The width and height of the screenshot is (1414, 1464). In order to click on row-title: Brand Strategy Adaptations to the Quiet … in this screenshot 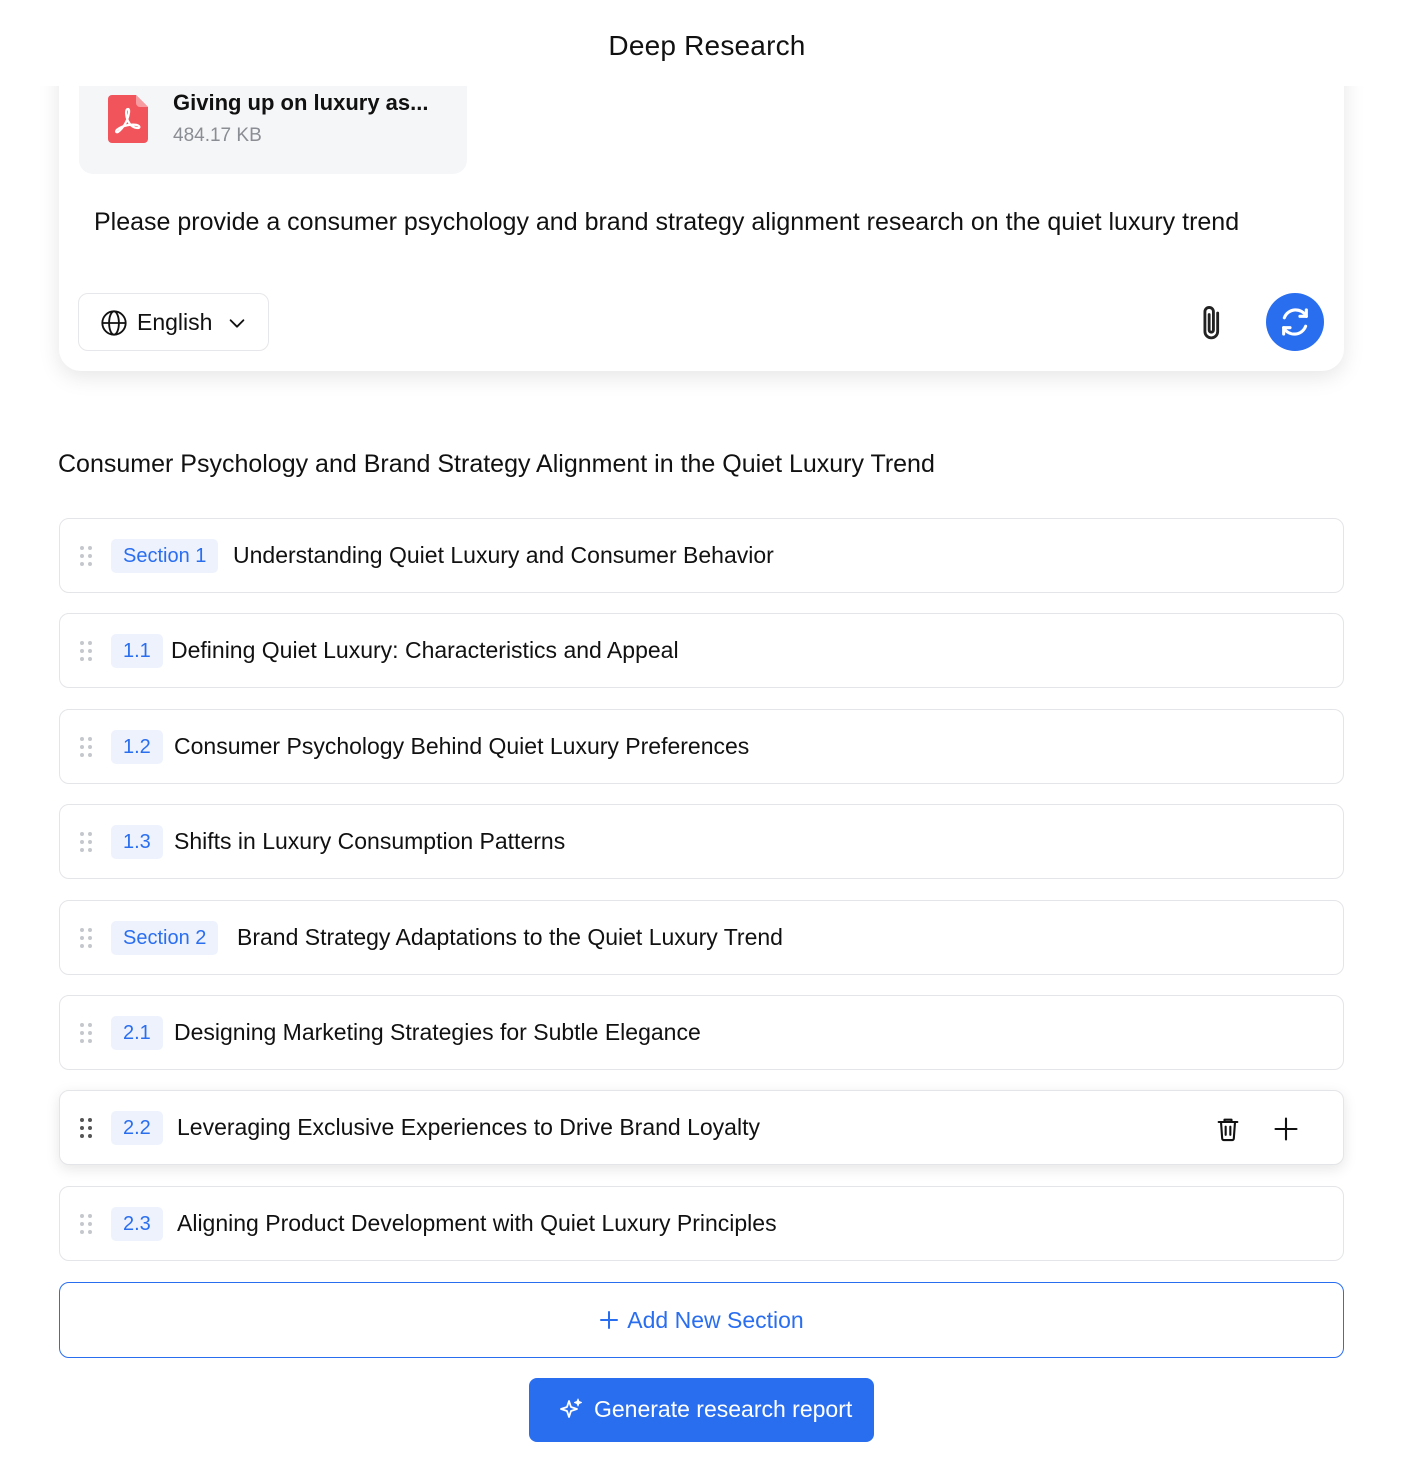, I will do `click(510, 937)`.